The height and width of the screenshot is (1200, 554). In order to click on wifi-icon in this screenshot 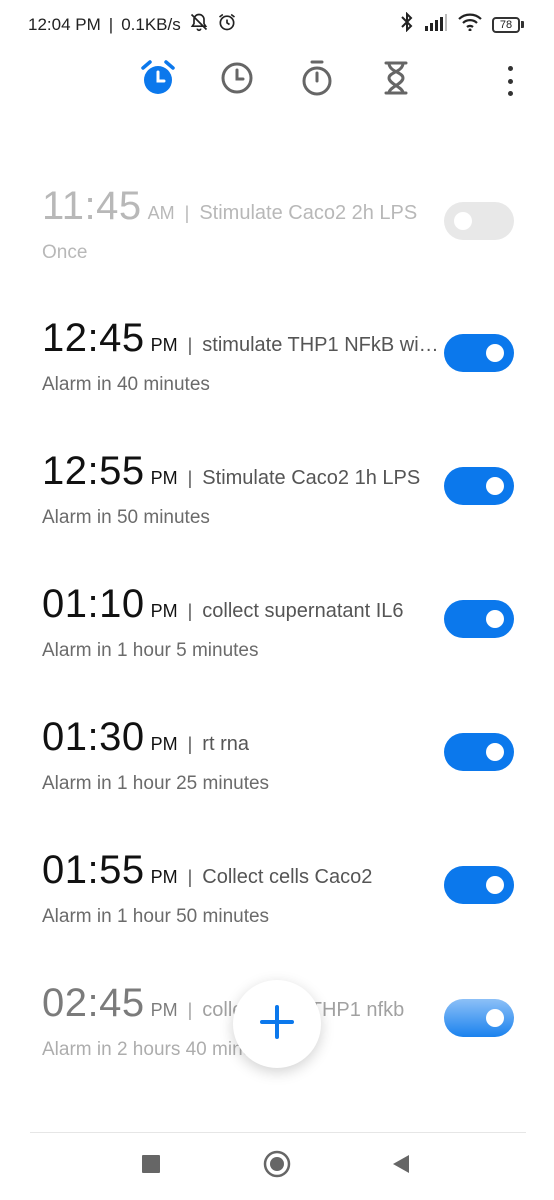, I will do `click(470, 24)`.